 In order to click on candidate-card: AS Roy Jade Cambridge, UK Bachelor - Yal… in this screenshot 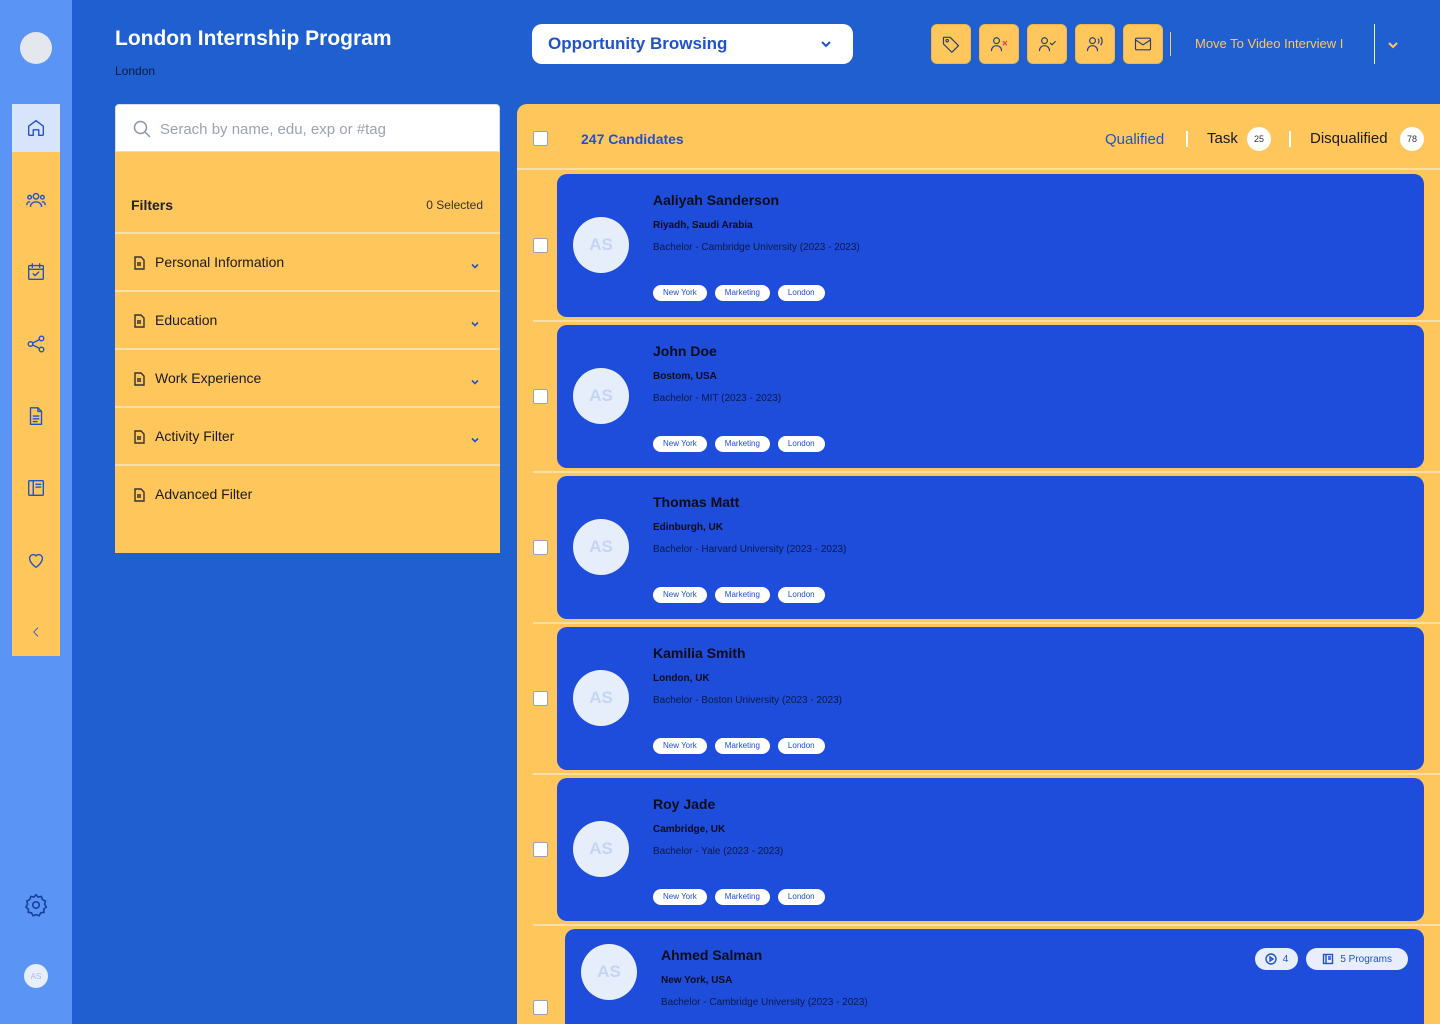, I will do `click(990, 849)`.